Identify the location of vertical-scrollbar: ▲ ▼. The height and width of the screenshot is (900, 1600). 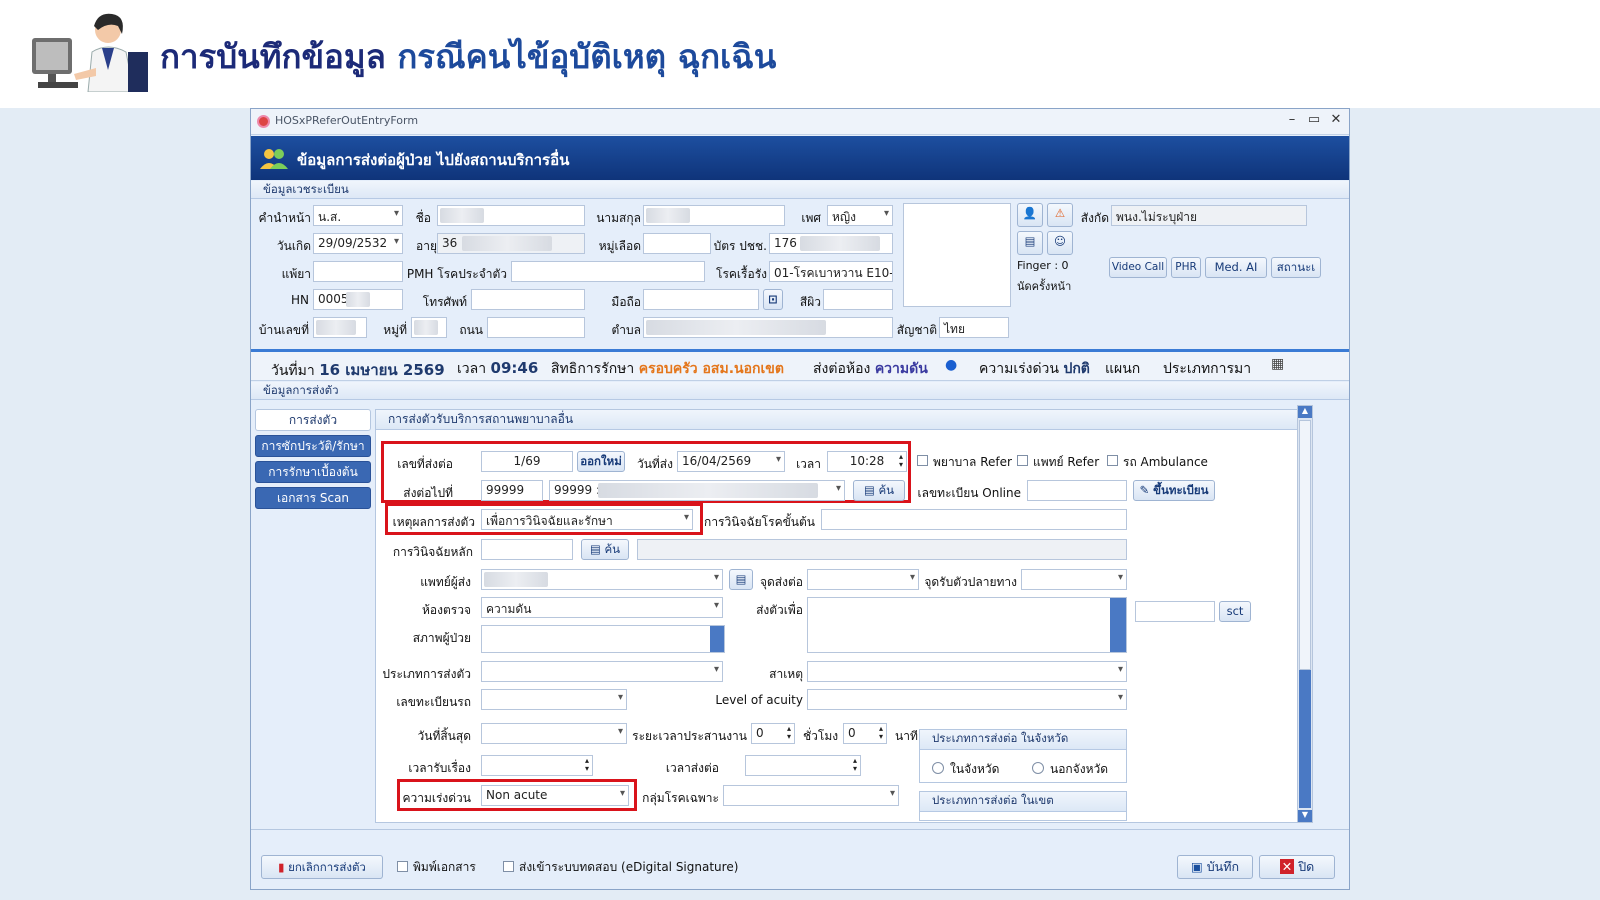
(1305, 614).